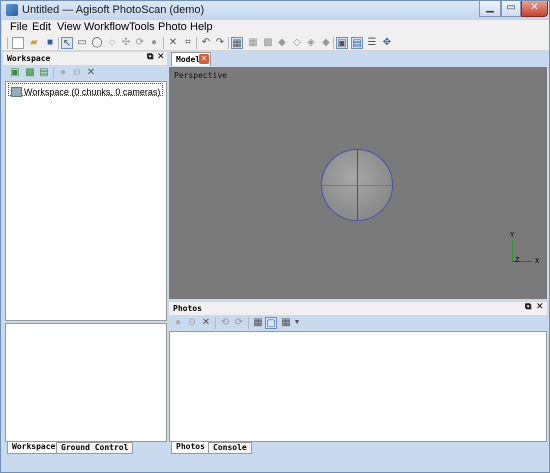 The width and height of the screenshot is (550, 473). What do you see at coordinates (82, 43) in the screenshot?
I see `rectangle-select-icon: ▭` at bounding box center [82, 43].